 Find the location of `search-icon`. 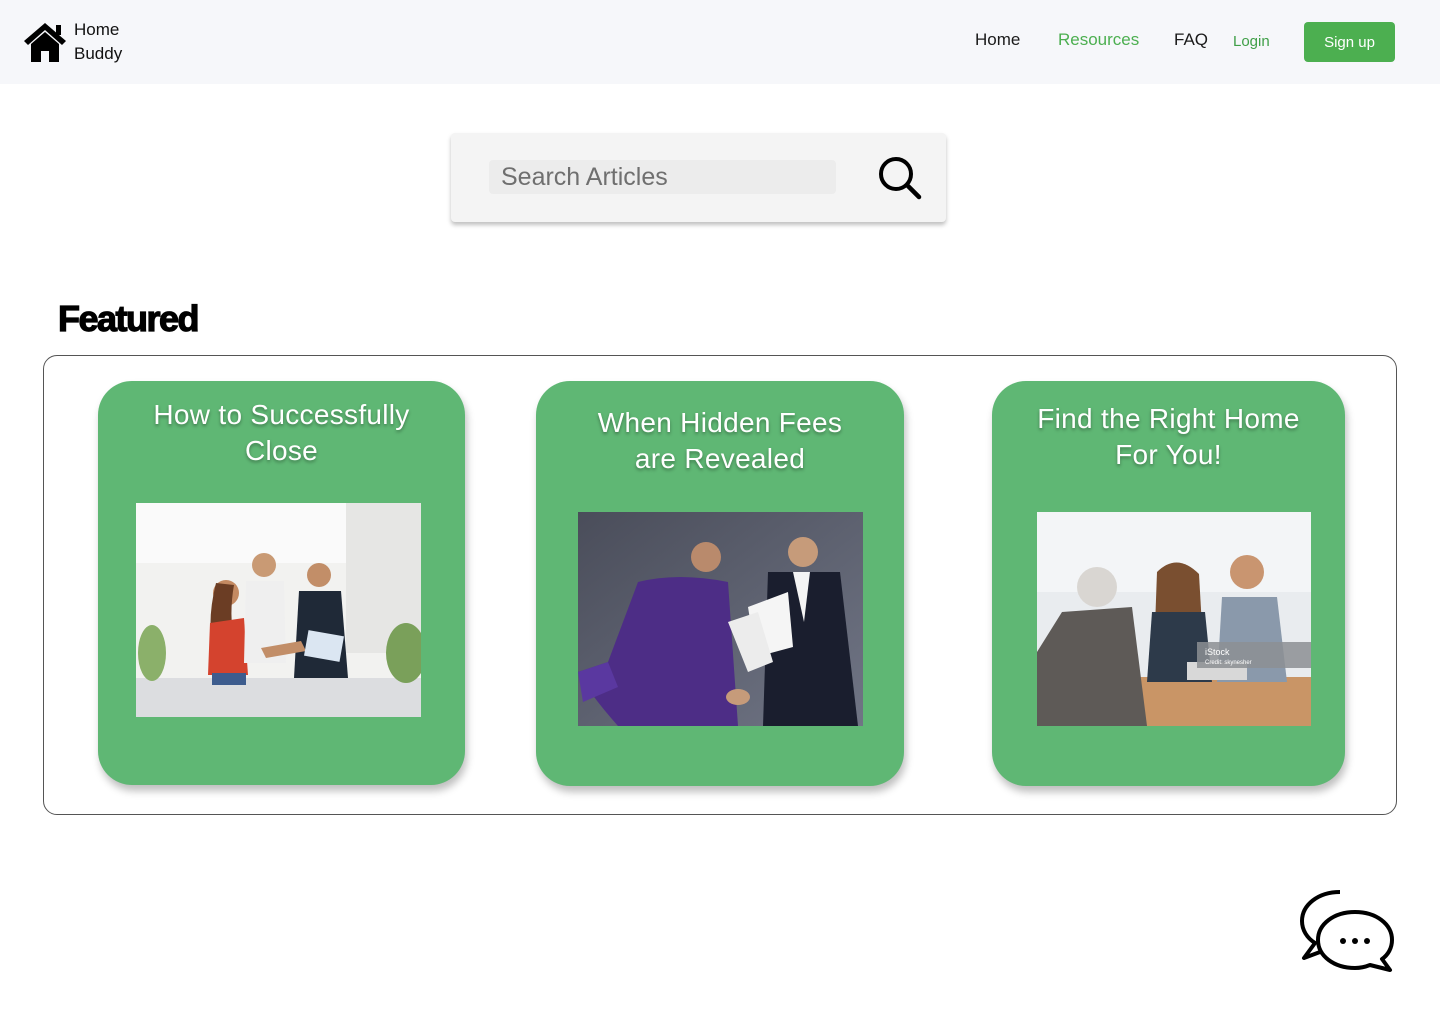

search-icon is located at coordinates (900, 178).